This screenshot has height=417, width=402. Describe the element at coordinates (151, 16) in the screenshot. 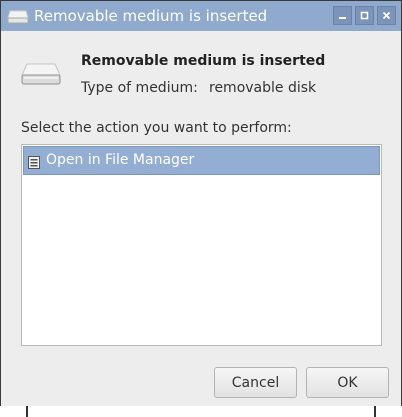

I see `window-title: Removable medium is inserted` at that location.